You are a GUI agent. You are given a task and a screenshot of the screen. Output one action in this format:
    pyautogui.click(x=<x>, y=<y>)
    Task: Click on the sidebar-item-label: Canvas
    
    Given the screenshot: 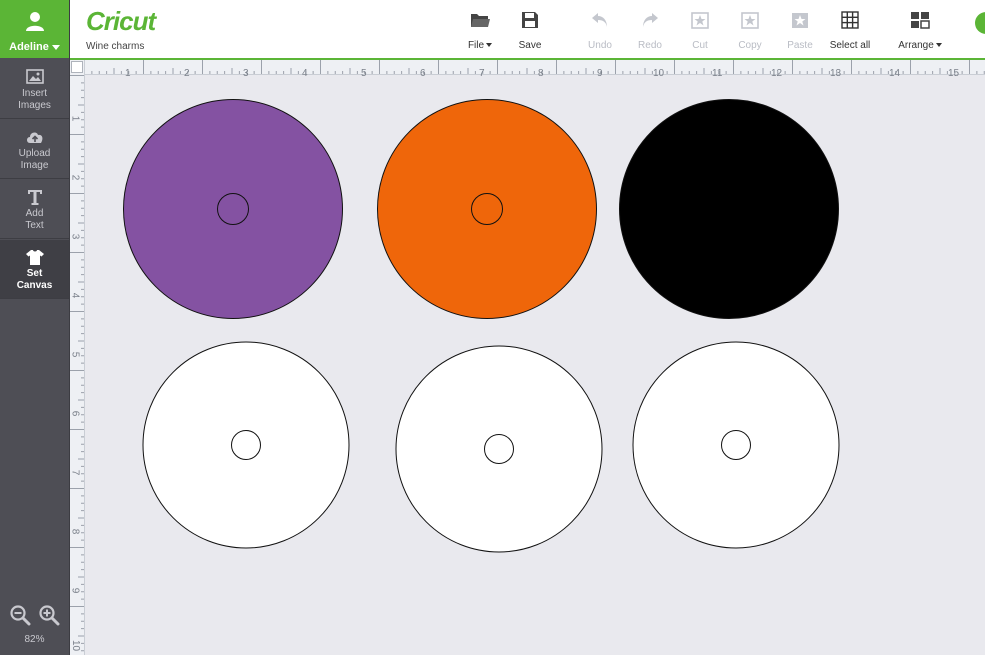 What is the action you would take?
    pyautogui.click(x=34, y=285)
    